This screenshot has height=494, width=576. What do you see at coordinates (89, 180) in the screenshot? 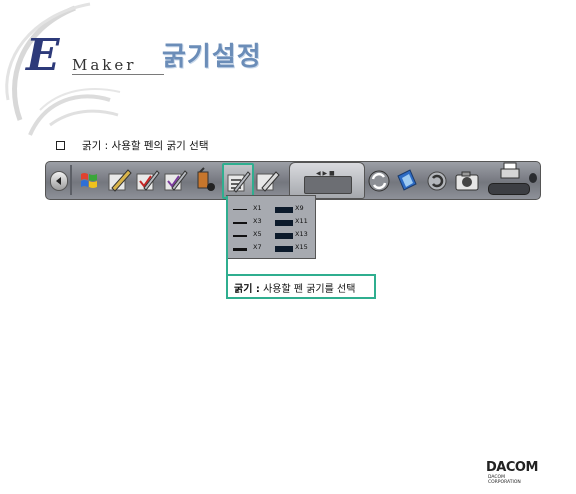
I see `windows-flag-icon` at bounding box center [89, 180].